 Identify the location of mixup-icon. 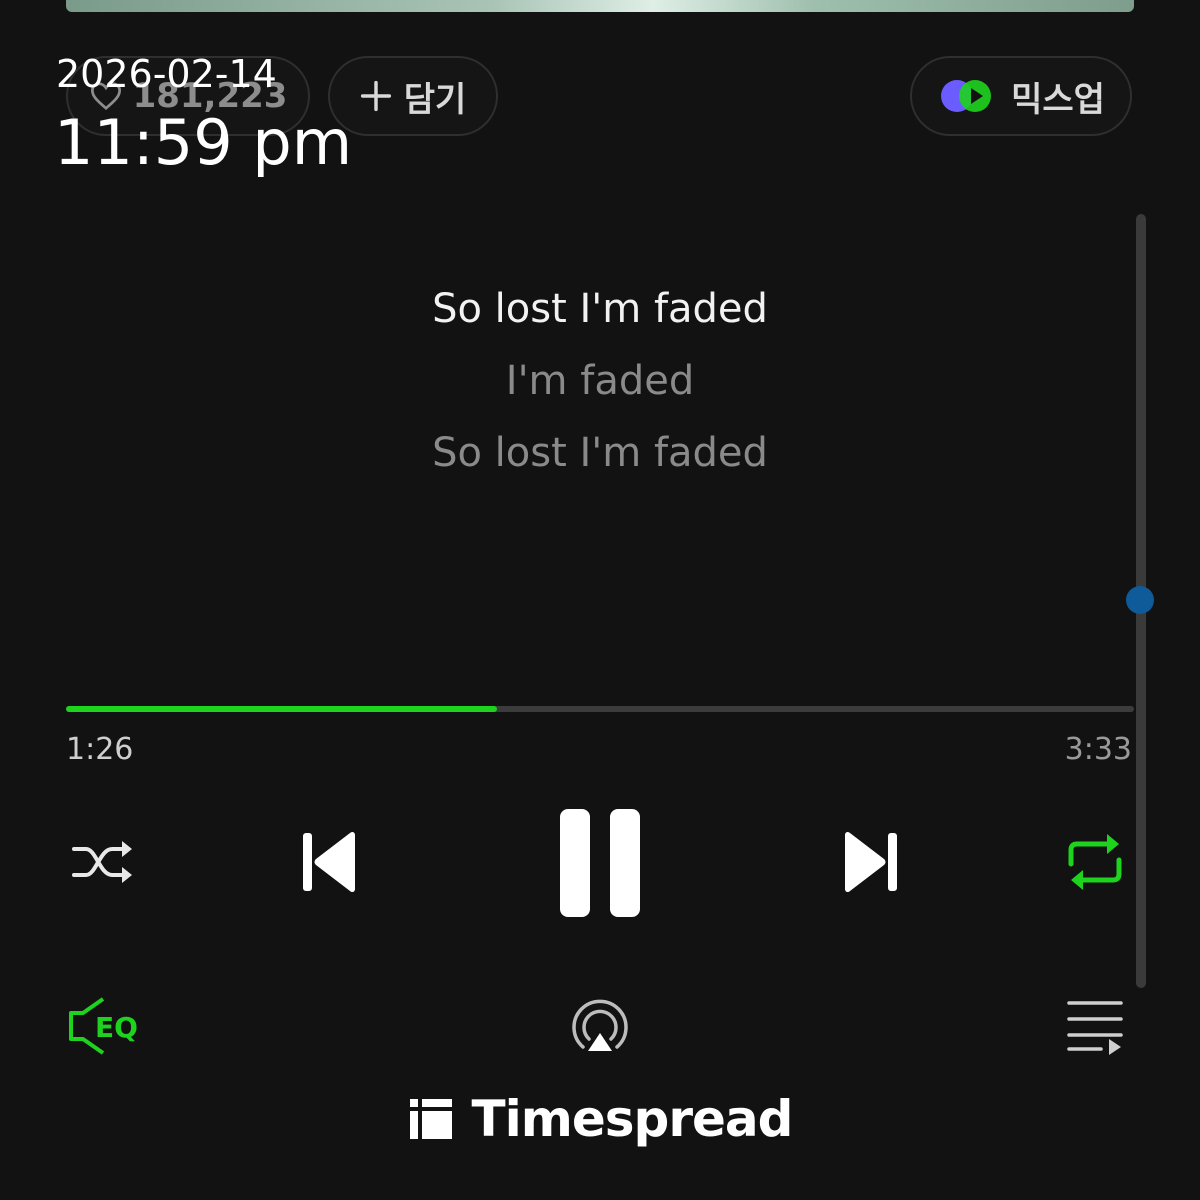
(966, 96).